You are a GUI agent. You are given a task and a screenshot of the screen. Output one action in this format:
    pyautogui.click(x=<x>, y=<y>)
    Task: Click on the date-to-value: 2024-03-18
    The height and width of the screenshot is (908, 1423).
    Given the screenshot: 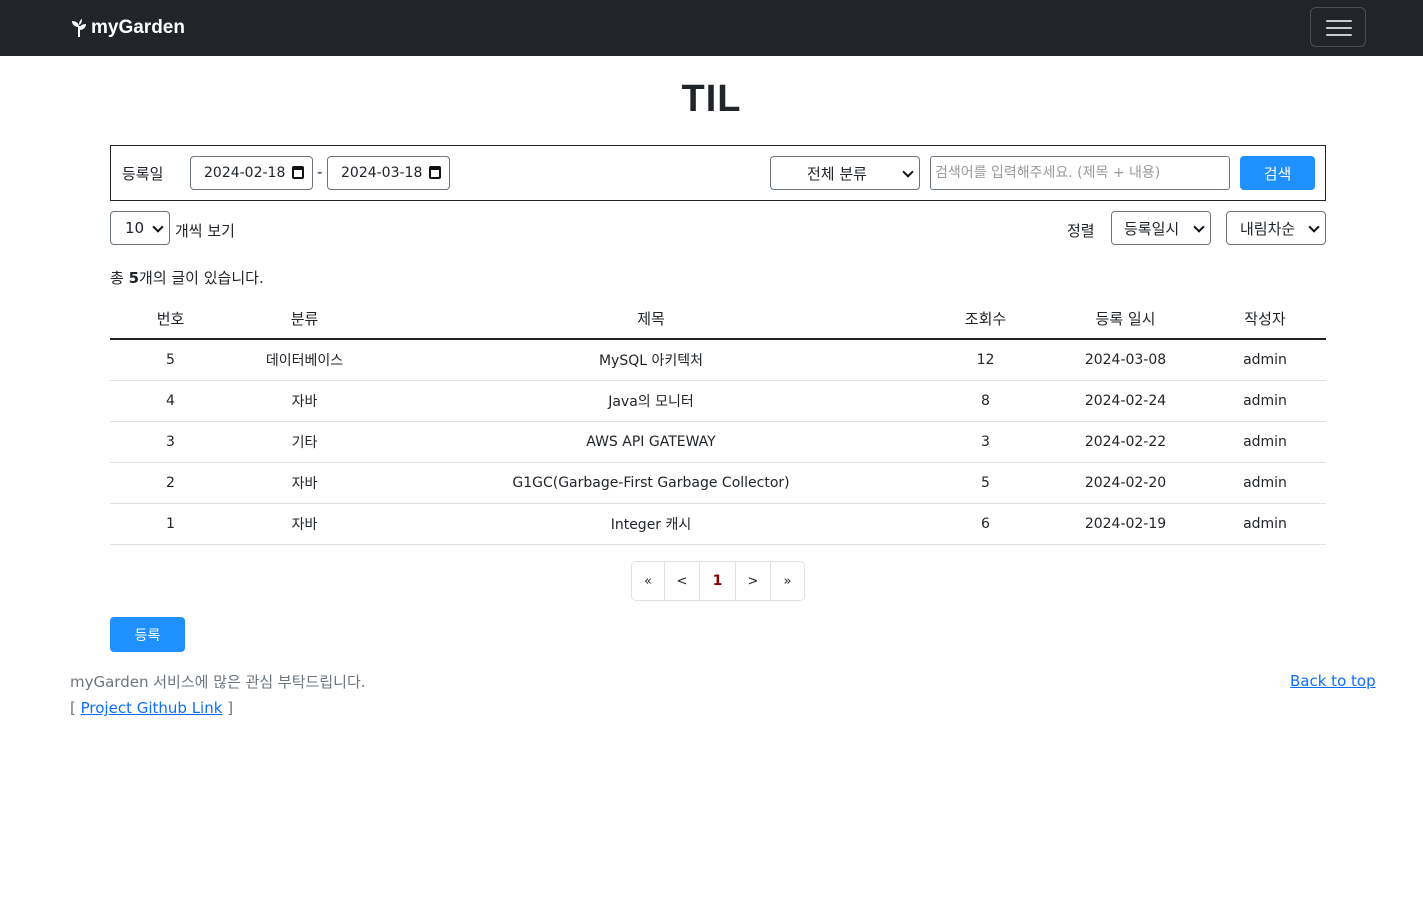 What is the action you would take?
    pyautogui.click(x=382, y=173)
    